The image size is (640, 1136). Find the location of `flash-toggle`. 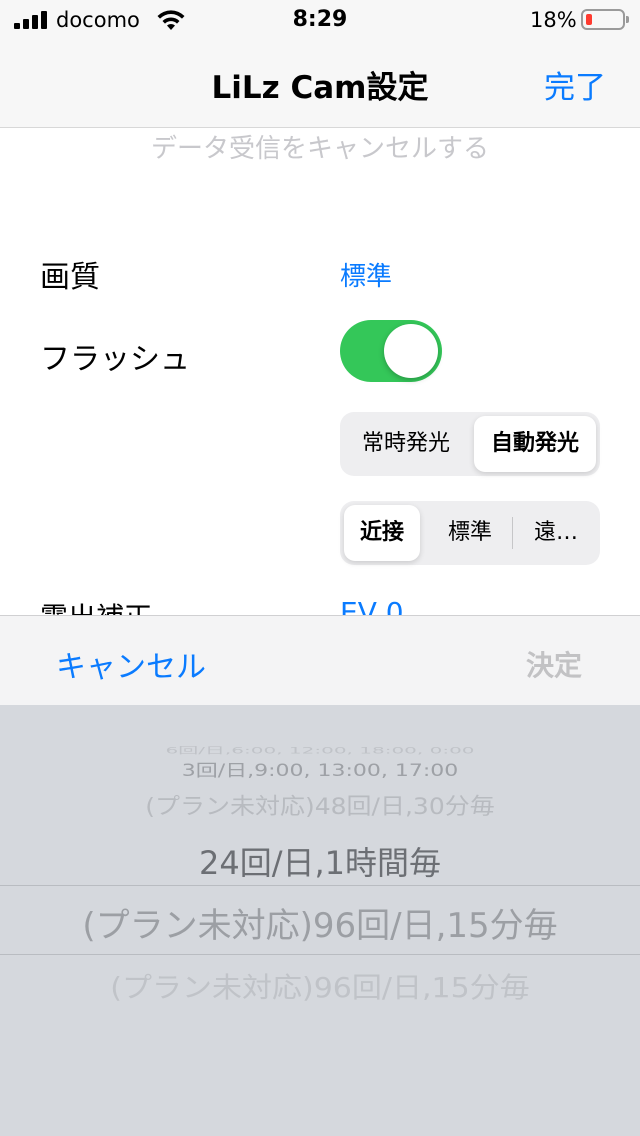

flash-toggle is located at coordinates (391, 351).